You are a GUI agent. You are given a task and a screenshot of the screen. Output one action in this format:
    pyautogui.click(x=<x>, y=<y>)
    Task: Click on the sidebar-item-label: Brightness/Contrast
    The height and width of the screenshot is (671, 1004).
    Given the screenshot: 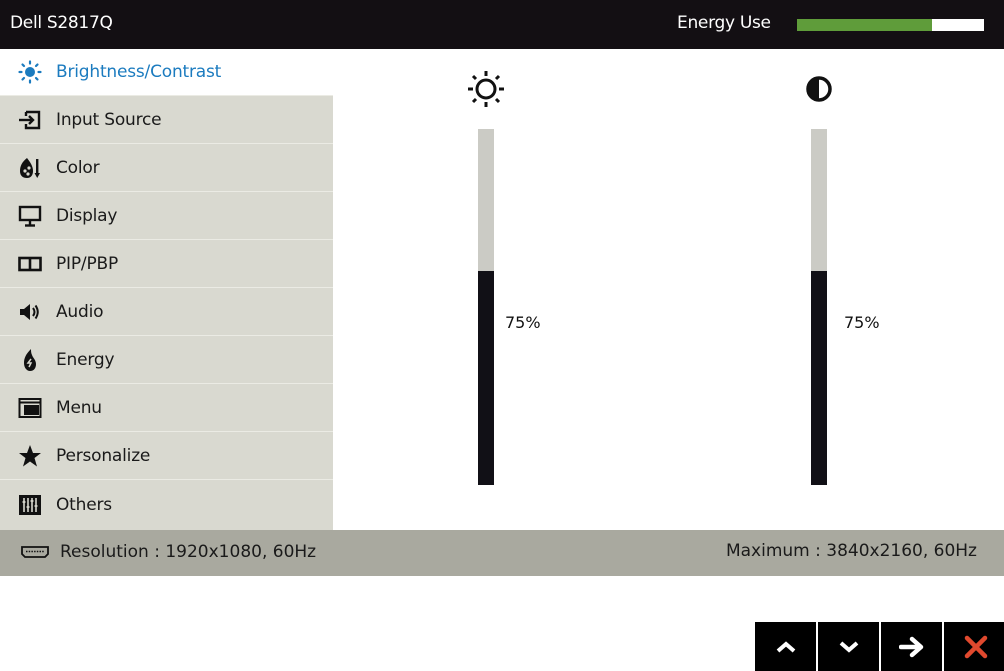 What is the action you would take?
    pyautogui.click(x=139, y=72)
    